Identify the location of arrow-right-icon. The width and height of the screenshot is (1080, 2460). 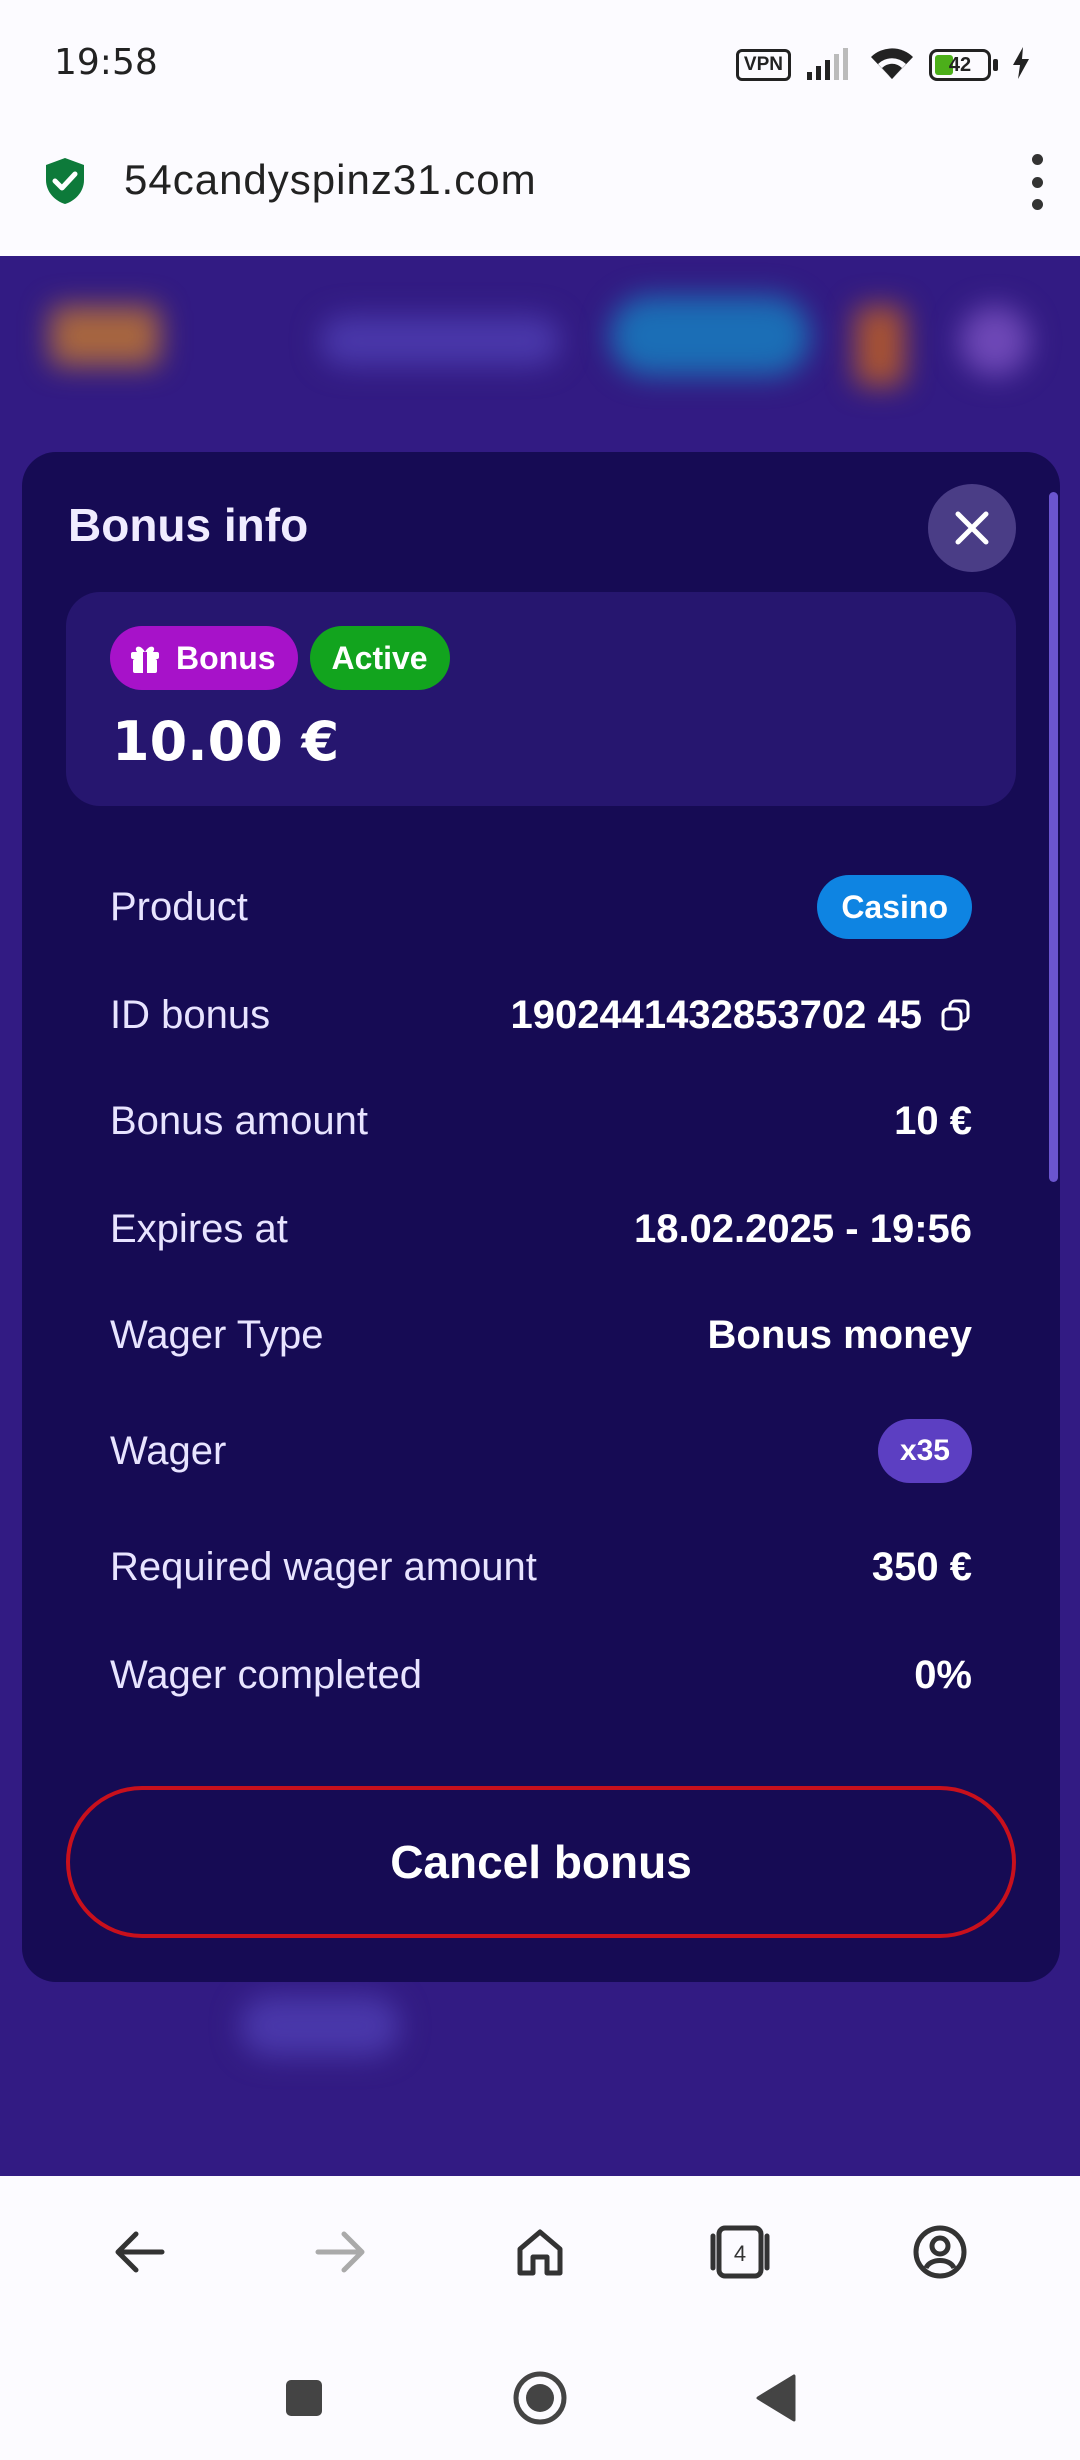
(340, 2252).